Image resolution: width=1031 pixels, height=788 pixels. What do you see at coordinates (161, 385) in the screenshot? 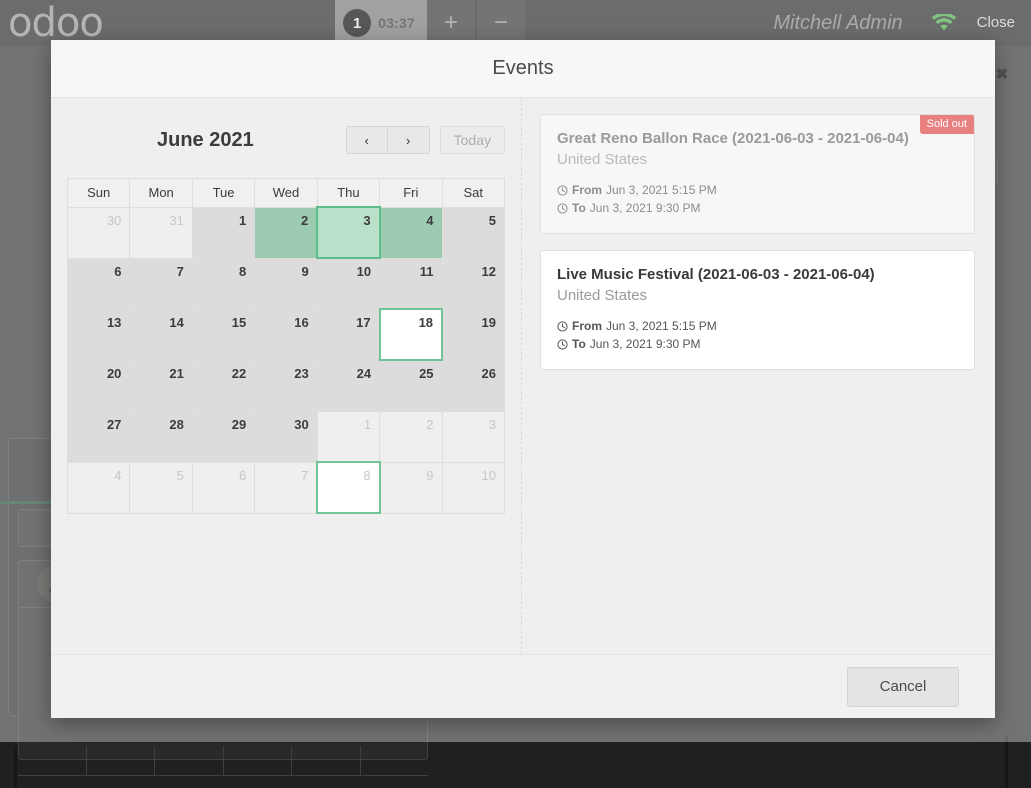
I see `calendar-day-cell: 21` at bounding box center [161, 385].